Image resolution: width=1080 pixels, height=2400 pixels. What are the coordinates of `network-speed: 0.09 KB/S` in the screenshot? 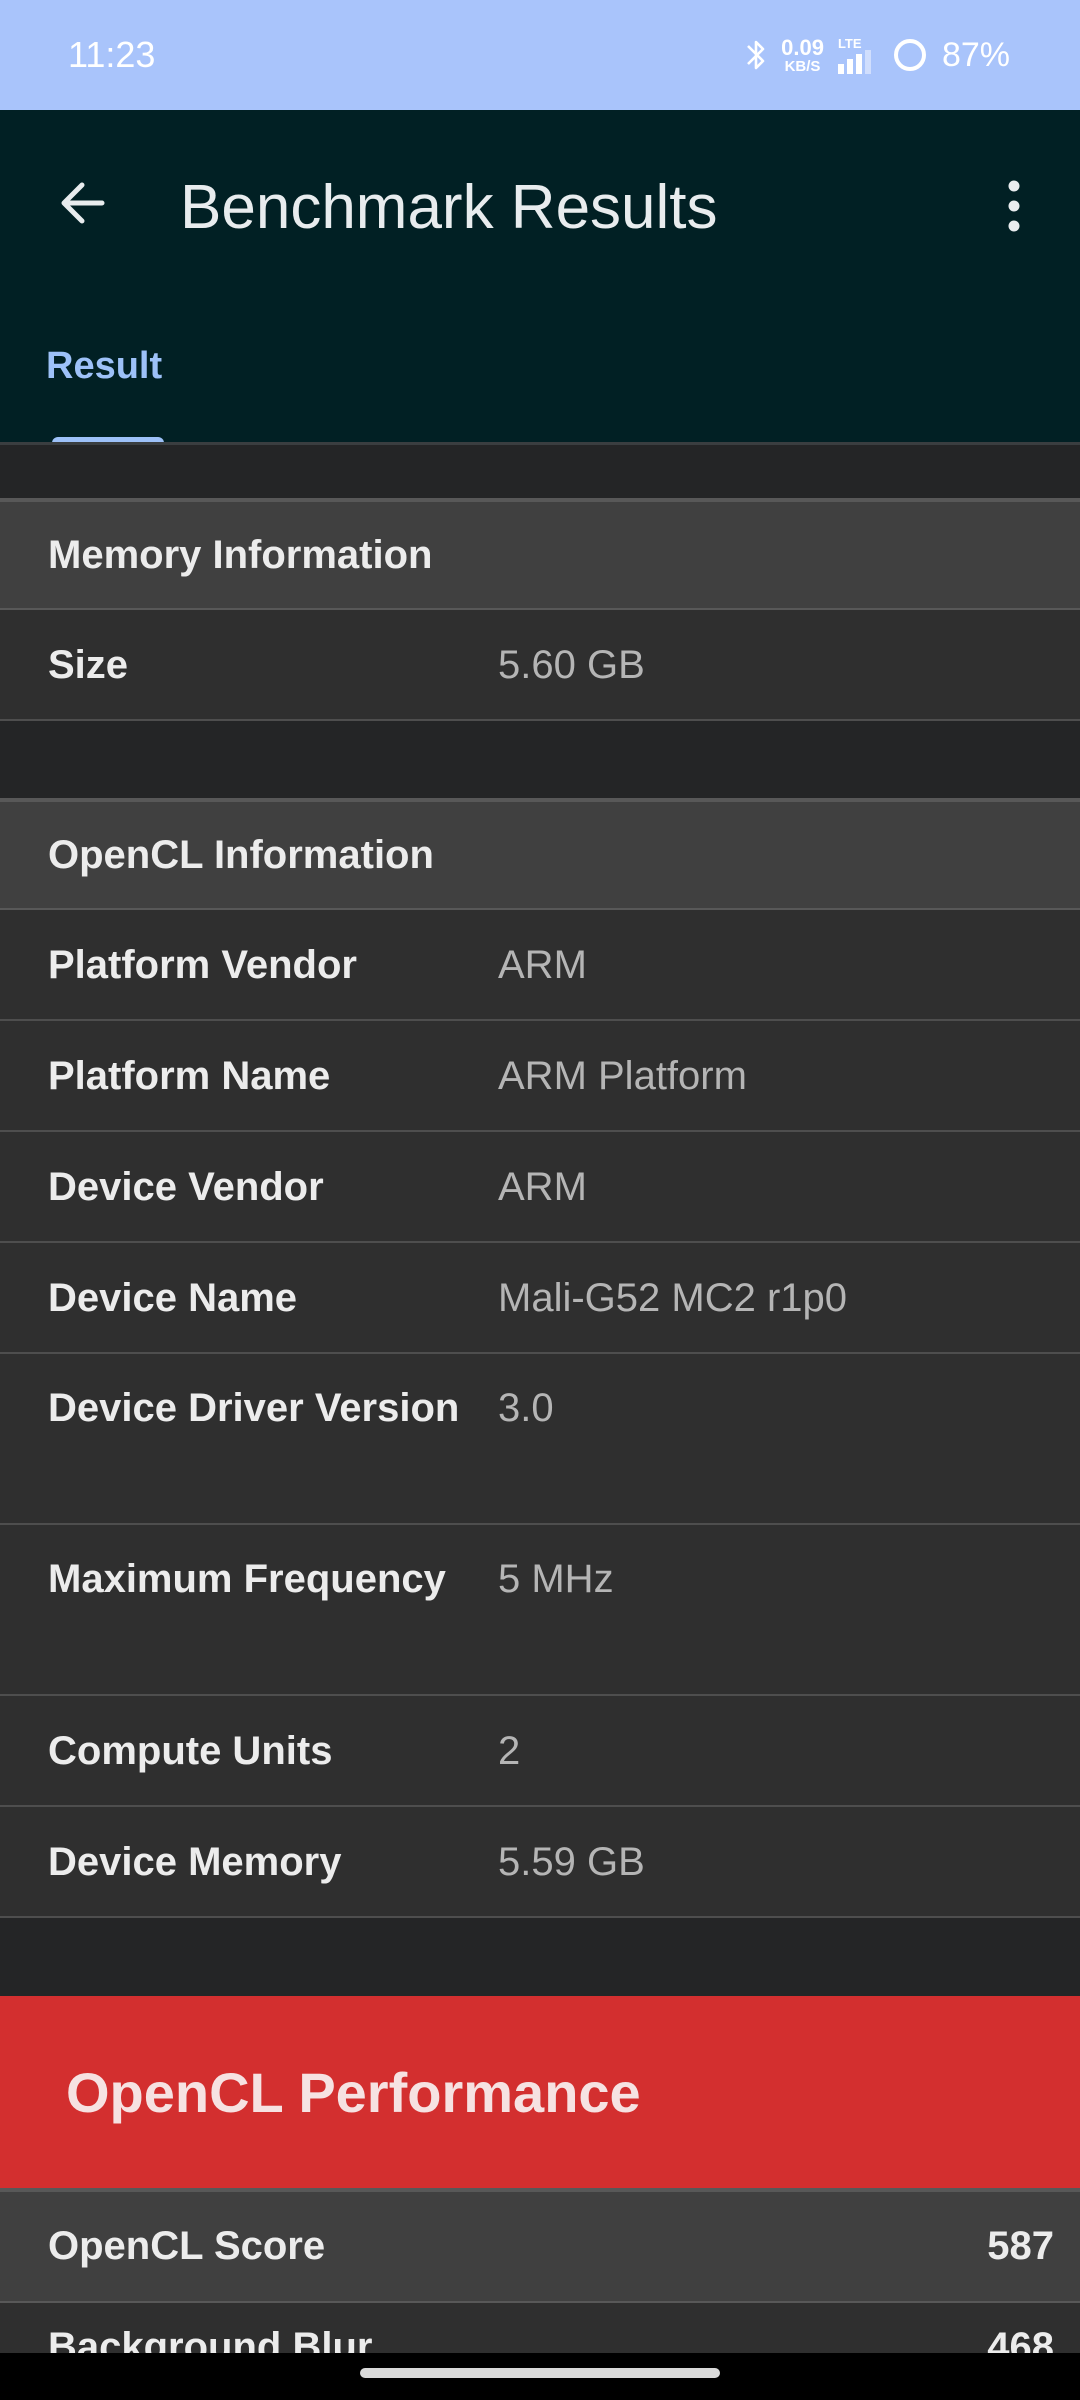 It's located at (802, 54).